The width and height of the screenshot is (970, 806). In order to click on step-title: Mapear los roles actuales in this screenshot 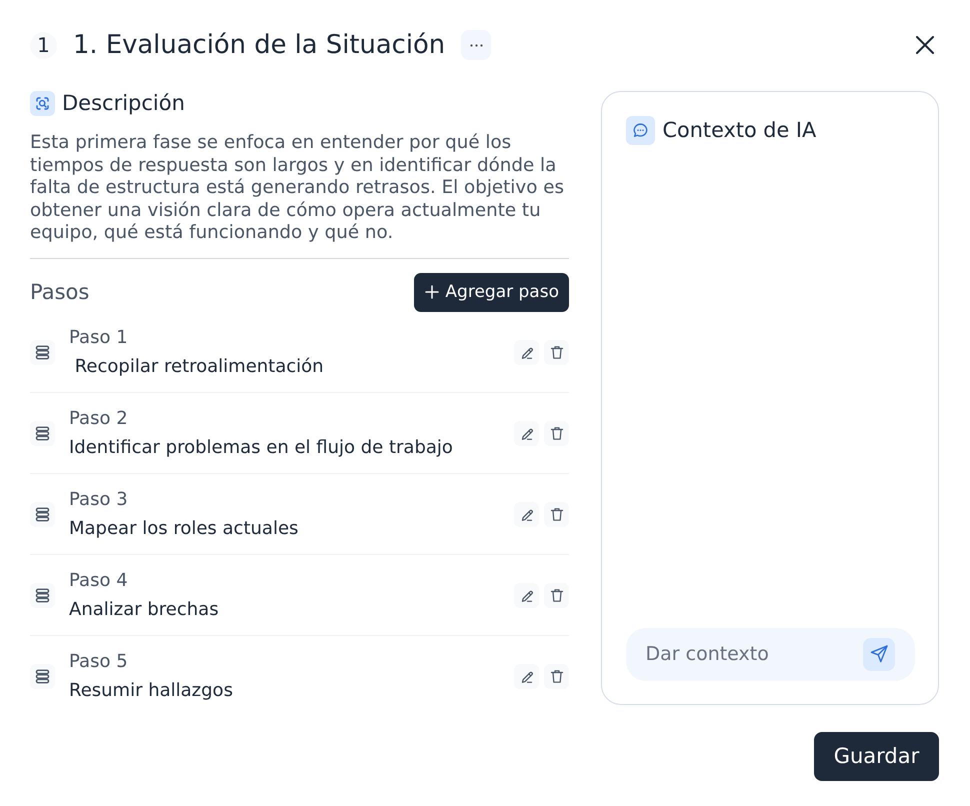, I will do `click(183, 528)`.